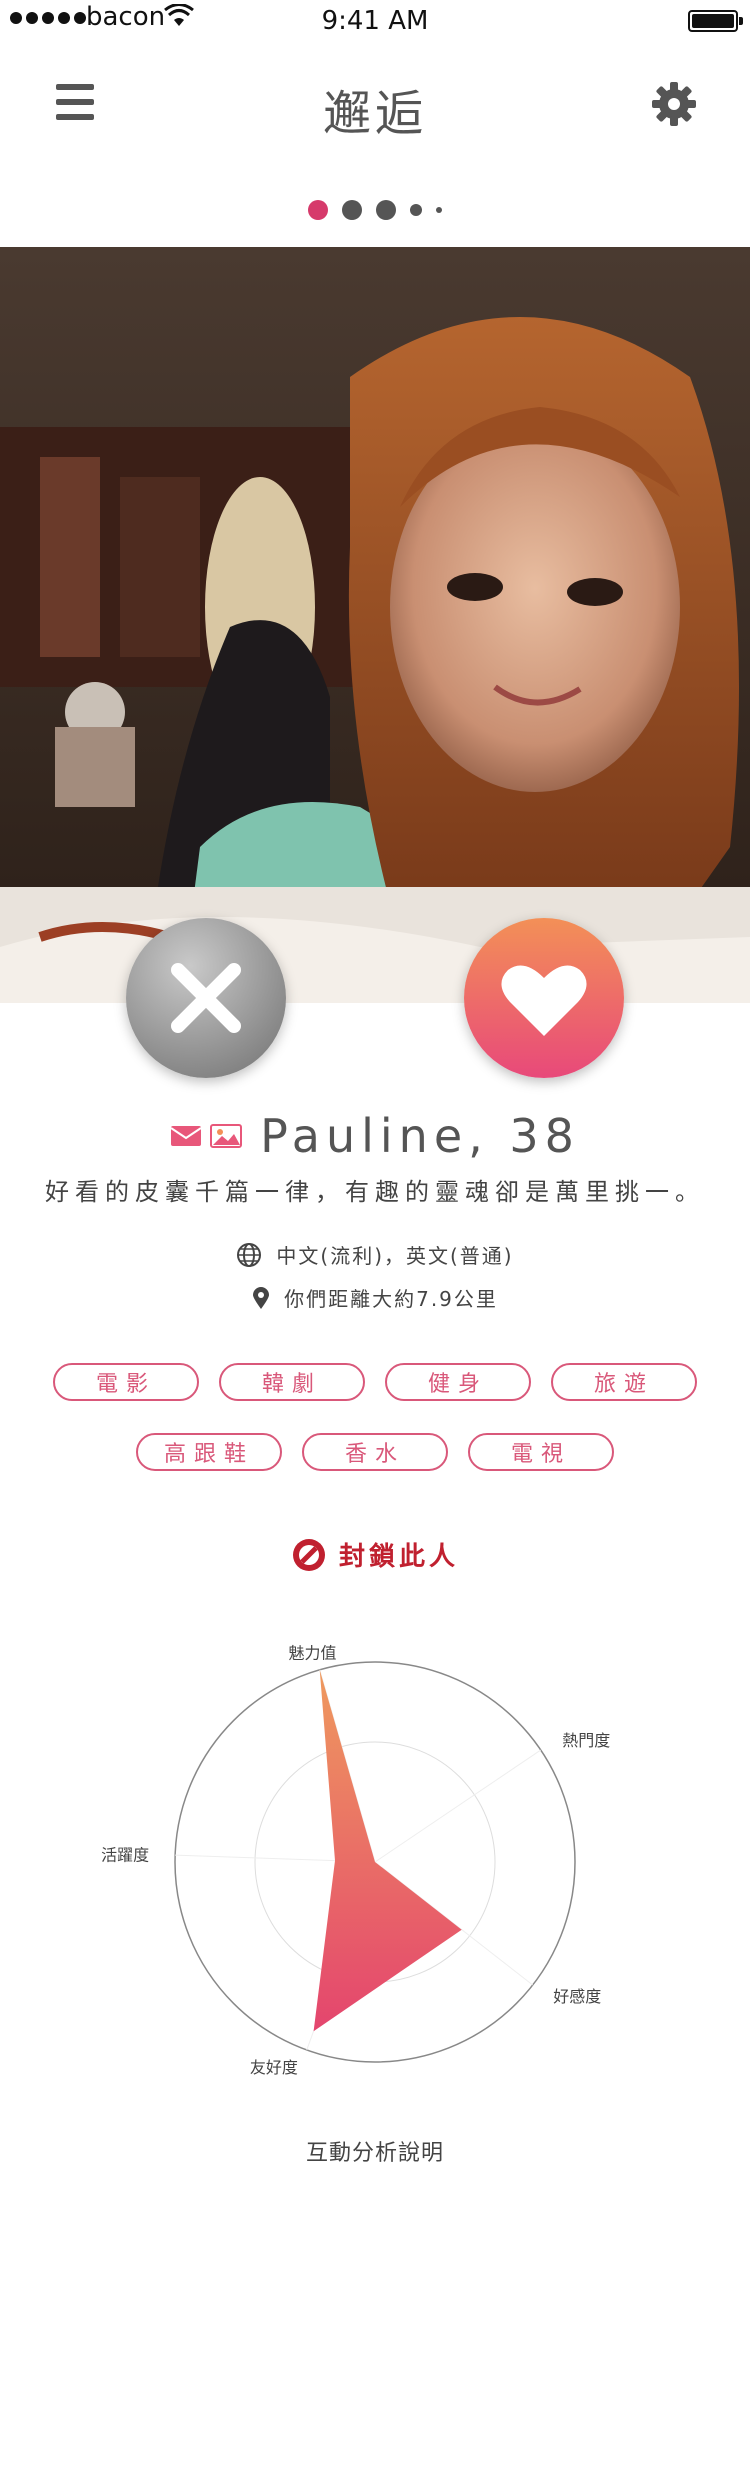 The height and width of the screenshot is (2490, 750). What do you see at coordinates (674, 104) in the screenshot?
I see `gear-icon` at bounding box center [674, 104].